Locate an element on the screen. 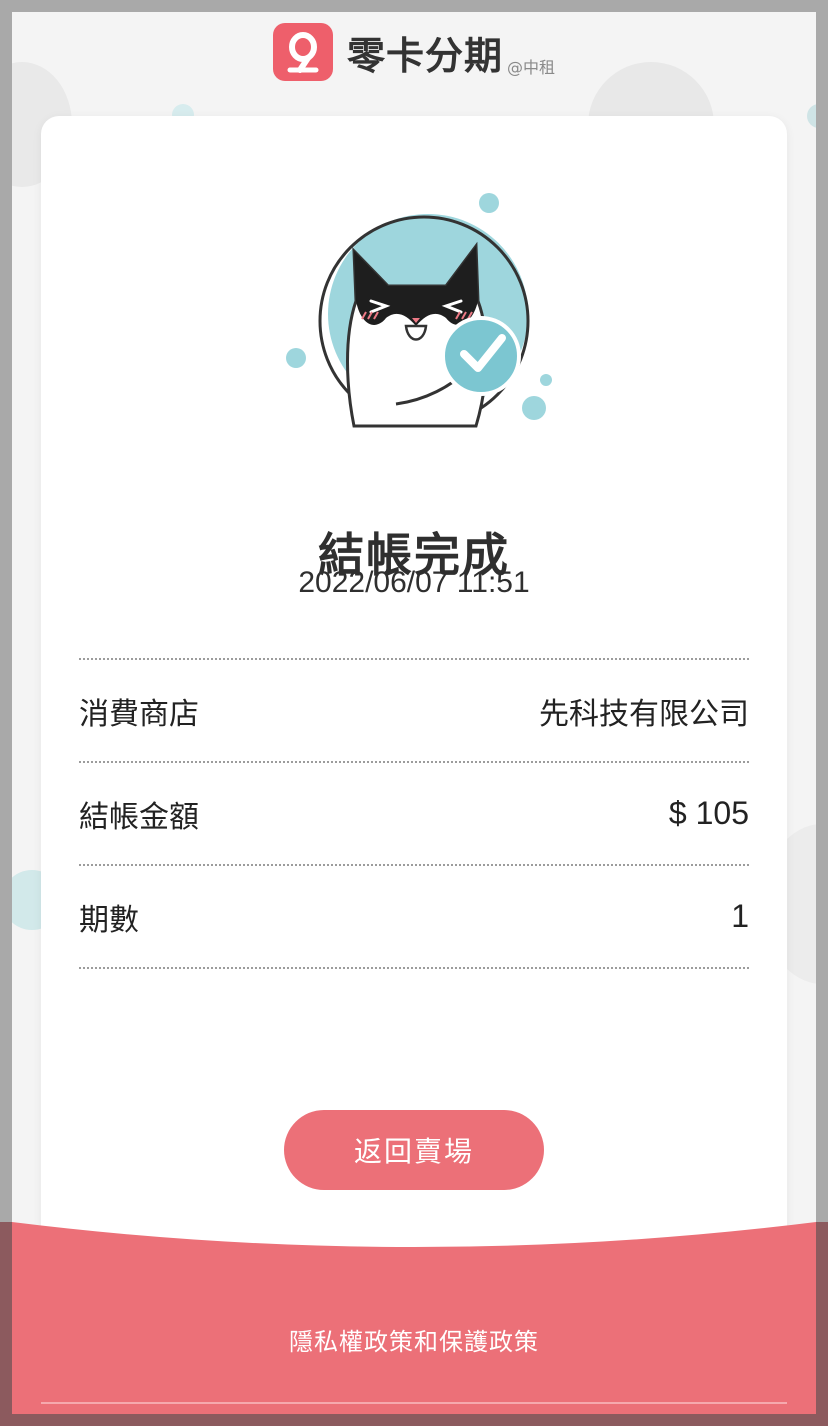 The height and width of the screenshot is (1426, 828). checkout-datetime: 2022/06/07 11:51 is located at coordinates (414, 582).